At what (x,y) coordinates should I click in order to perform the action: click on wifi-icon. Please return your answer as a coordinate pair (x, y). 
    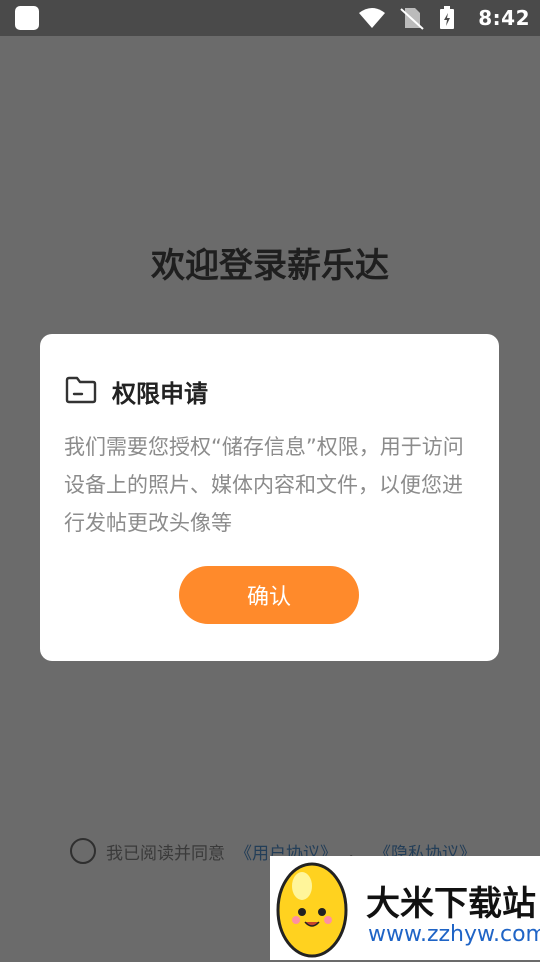
    Looking at the image, I should click on (372, 18).